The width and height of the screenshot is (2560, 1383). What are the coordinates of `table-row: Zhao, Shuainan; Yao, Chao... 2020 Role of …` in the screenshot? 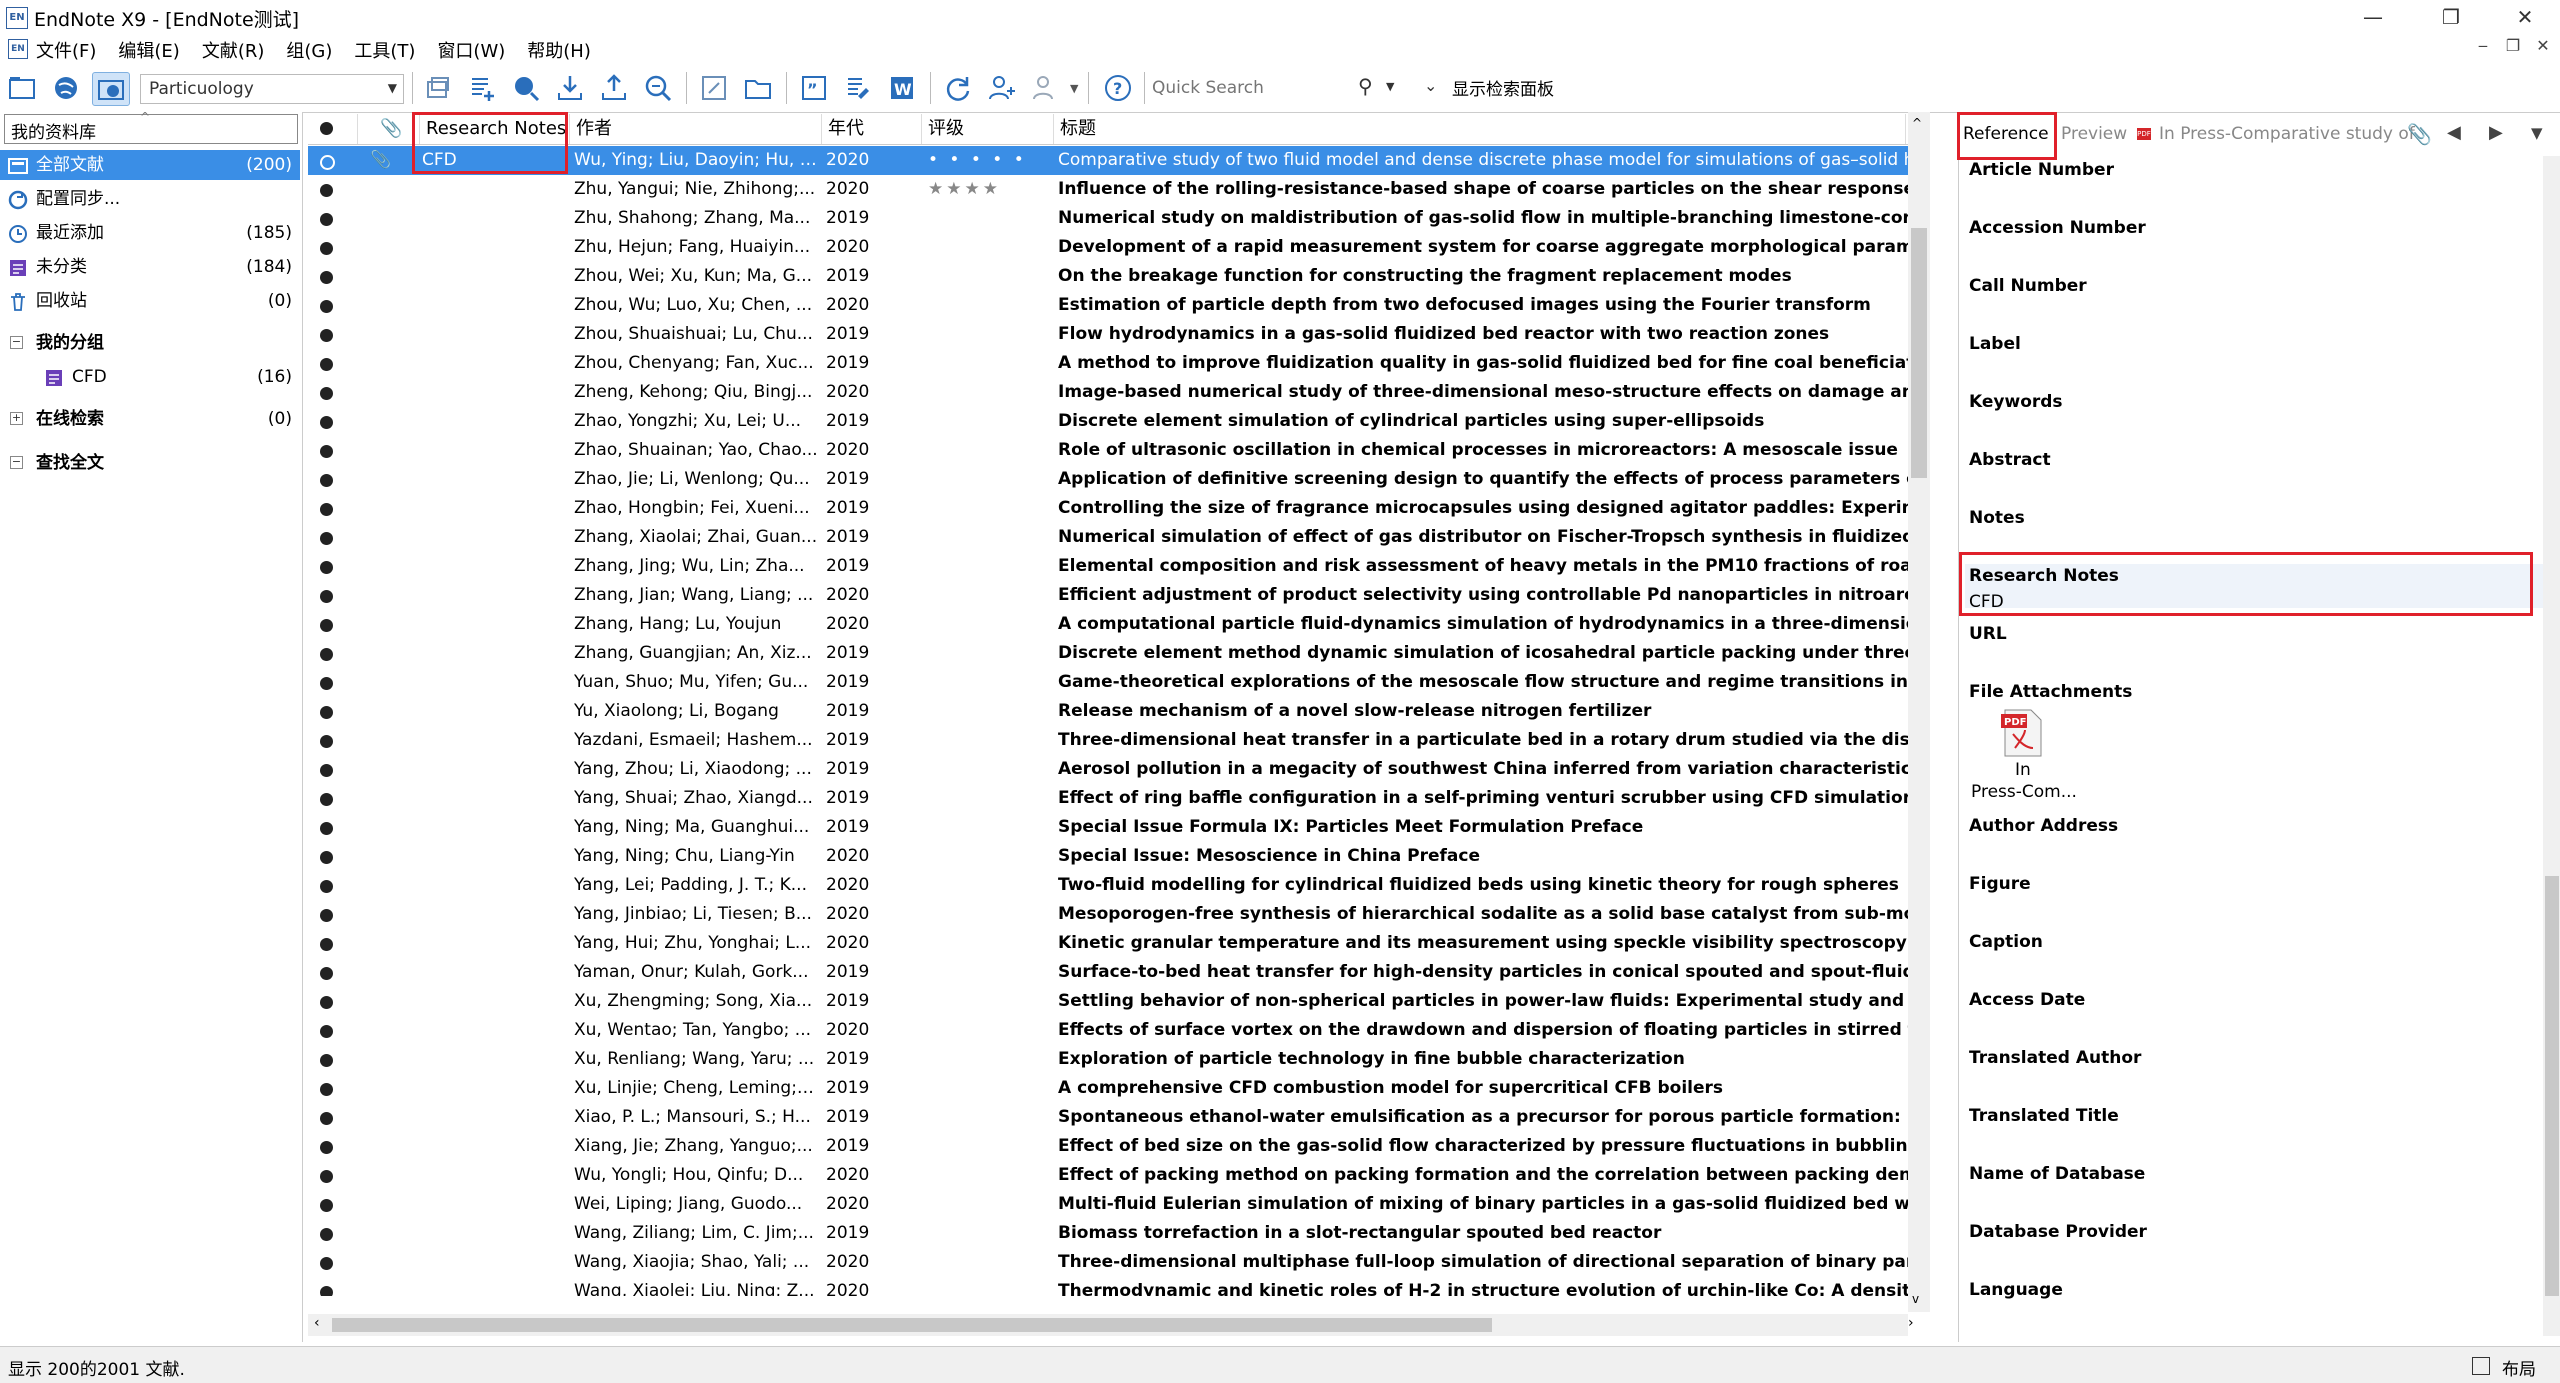 It's located at (1119, 450).